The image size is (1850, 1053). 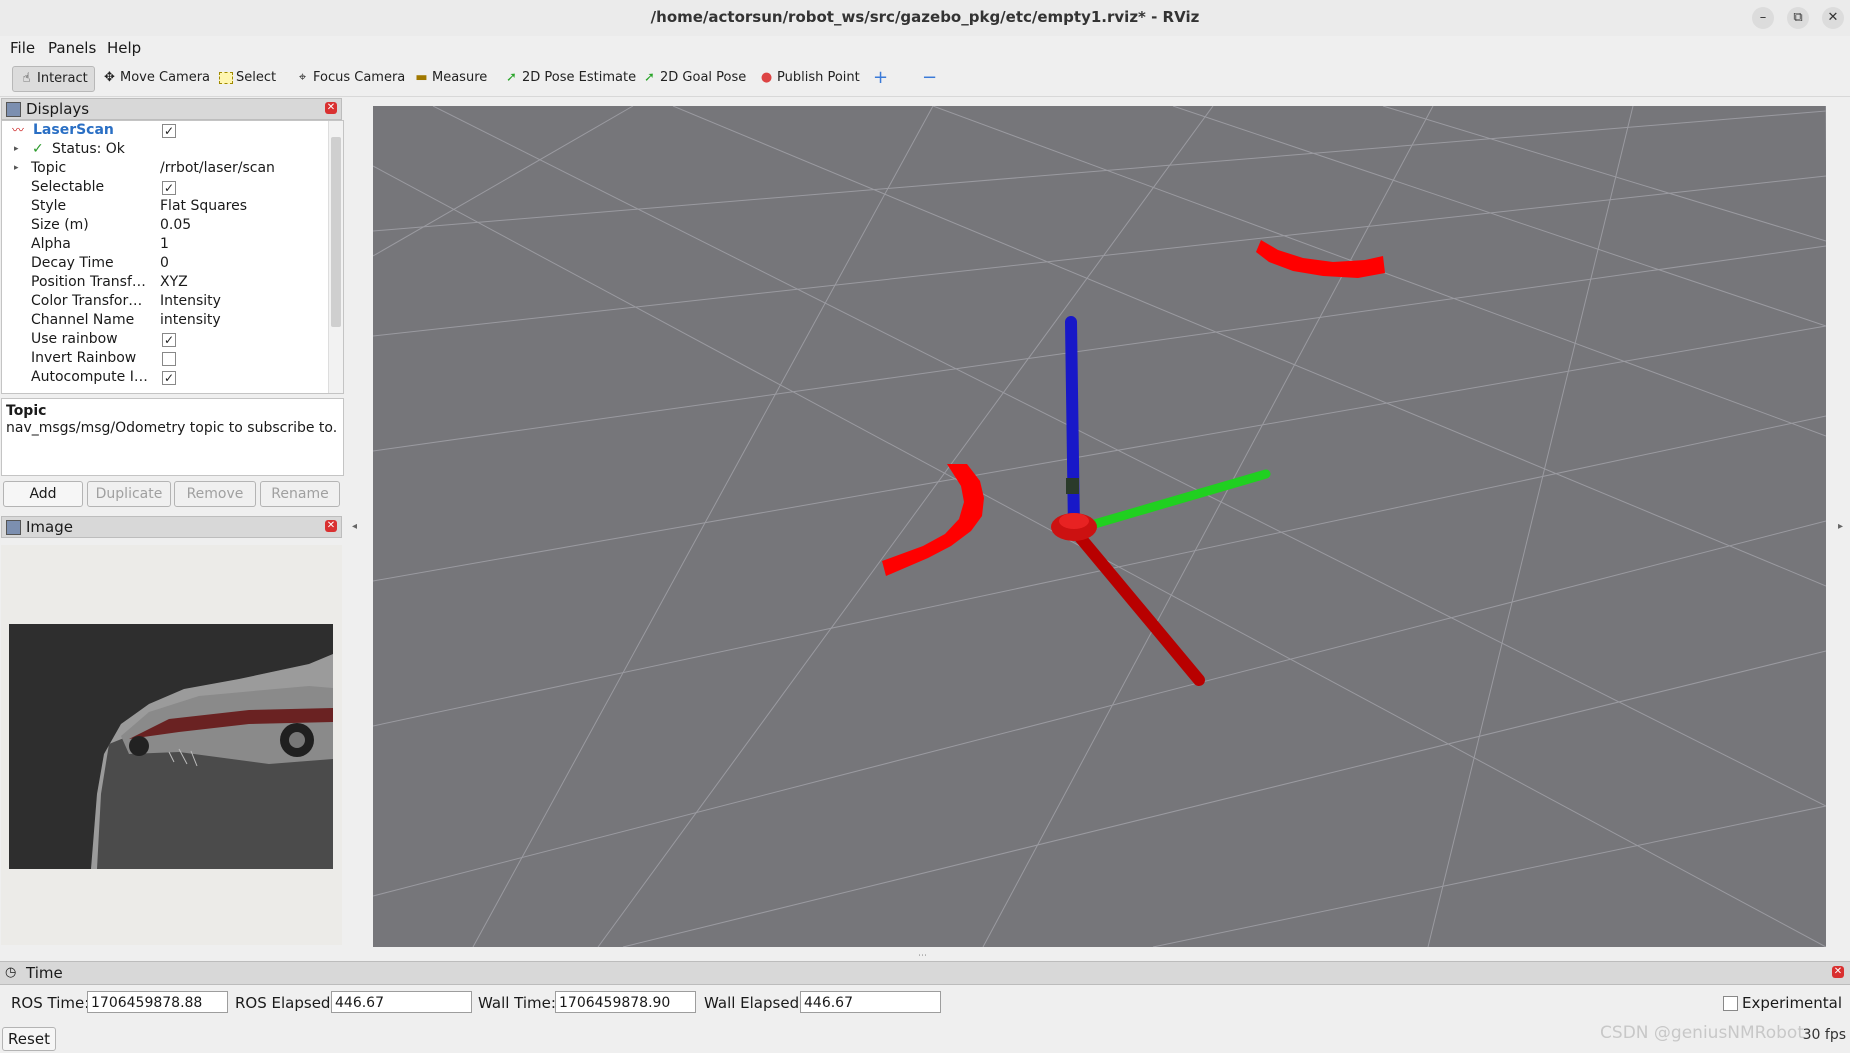 I want to click on add-display-button: Add, so click(x=43, y=494).